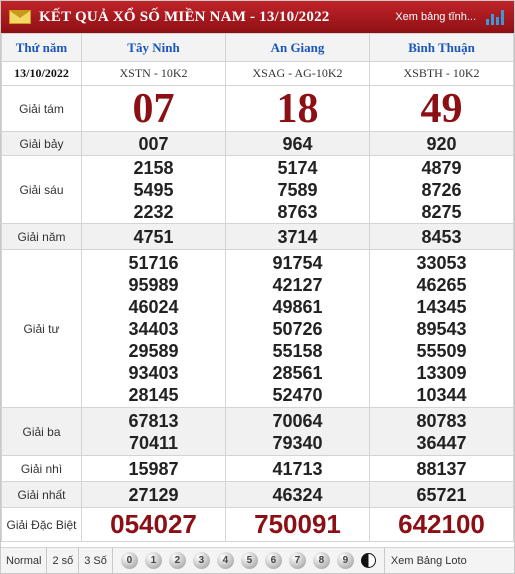  What do you see at coordinates (297, 47) in the screenshot?
I see `province-name: An Giang` at bounding box center [297, 47].